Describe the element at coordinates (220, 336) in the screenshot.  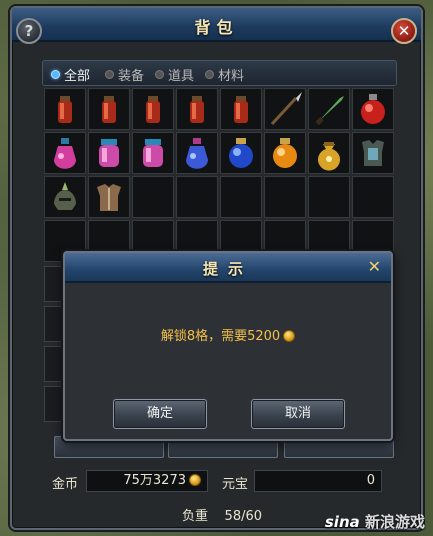
I see `dialog-message-text: 解锁8格，需要5200` at that location.